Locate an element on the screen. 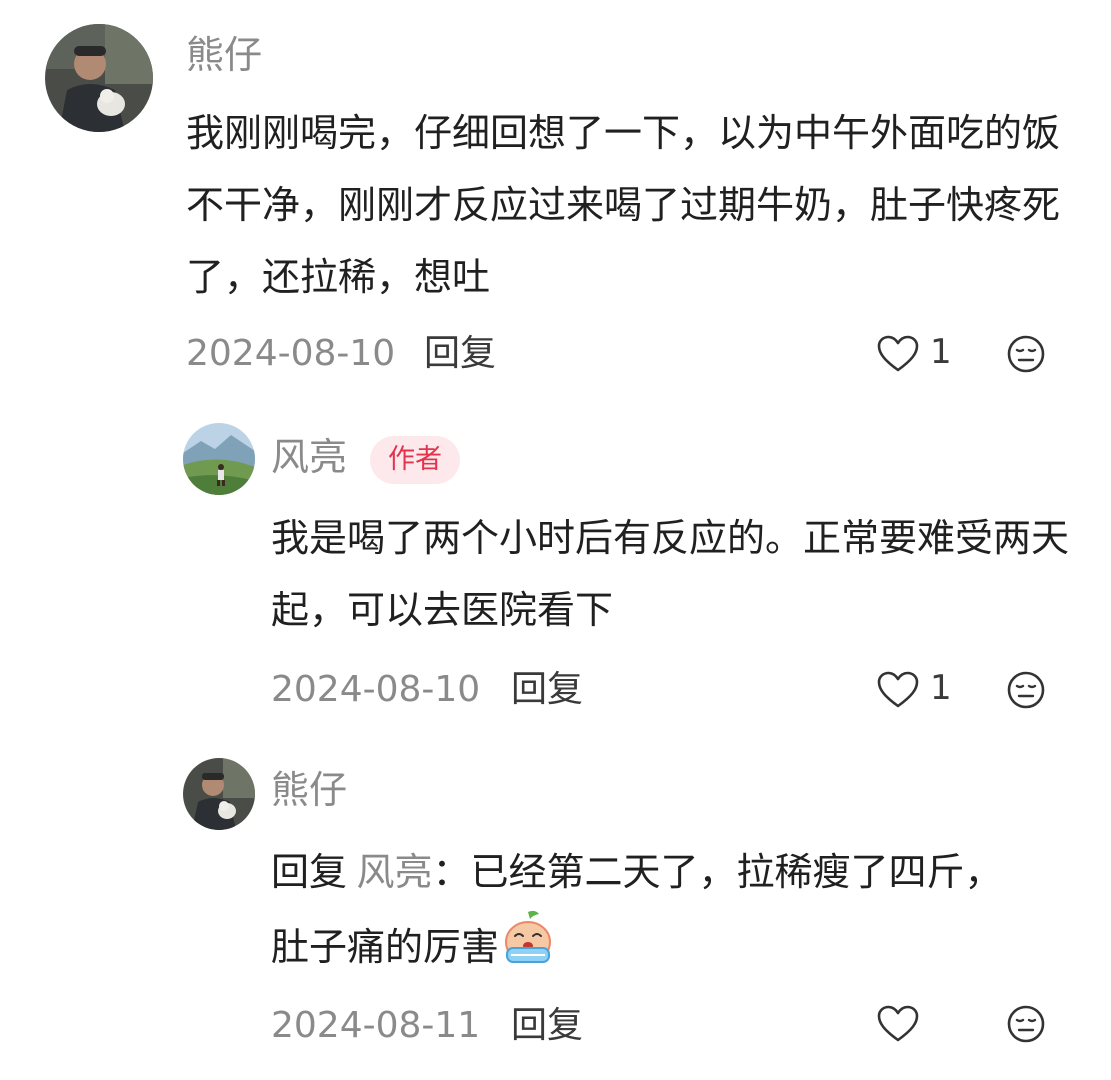  author-badge: 作者 is located at coordinates (415, 460).